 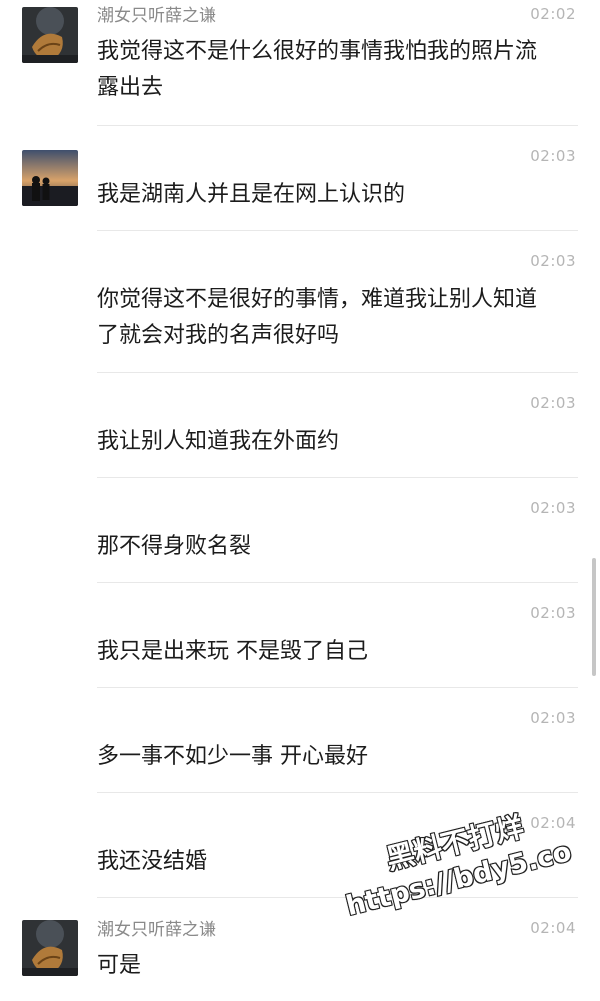 I want to click on chat-message: 02:03 我让别人知道我在外面约, so click(x=300, y=425).